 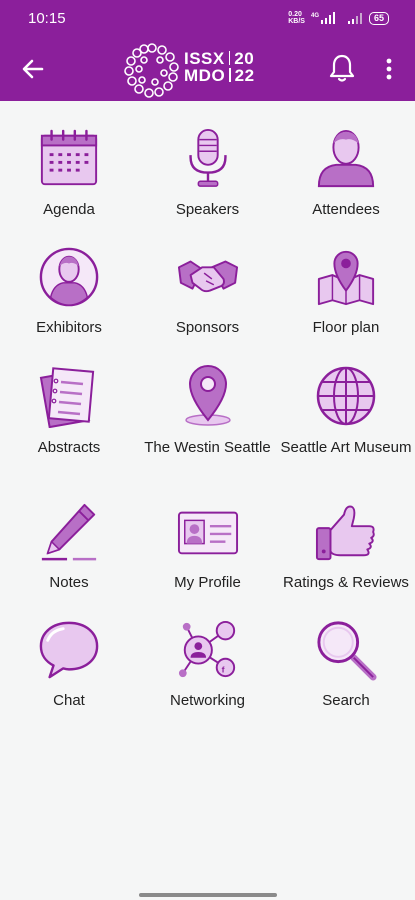 What do you see at coordinates (346, 700) in the screenshot?
I see `tile-label: Search` at bounding box center [346, 700].